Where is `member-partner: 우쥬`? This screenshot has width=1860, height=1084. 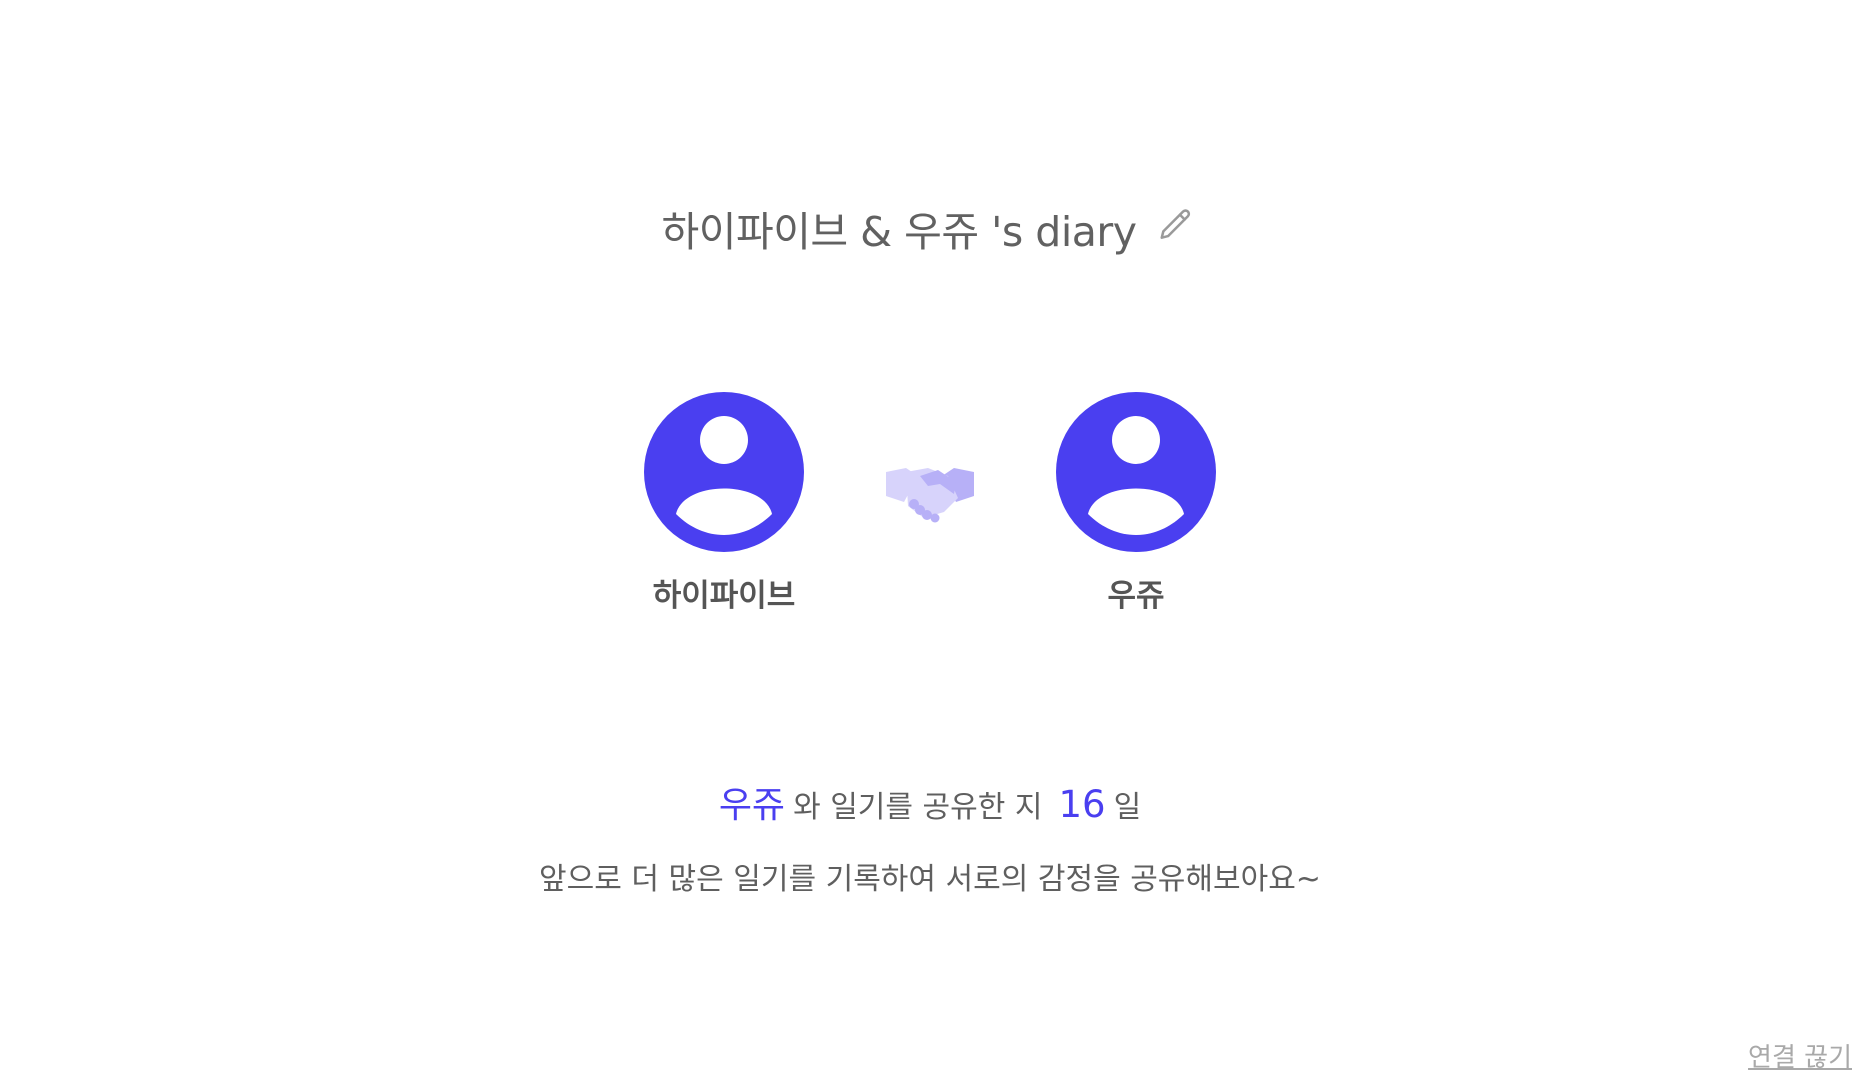 member-partner: 우쥬 is located at coordinates (1136, 503).